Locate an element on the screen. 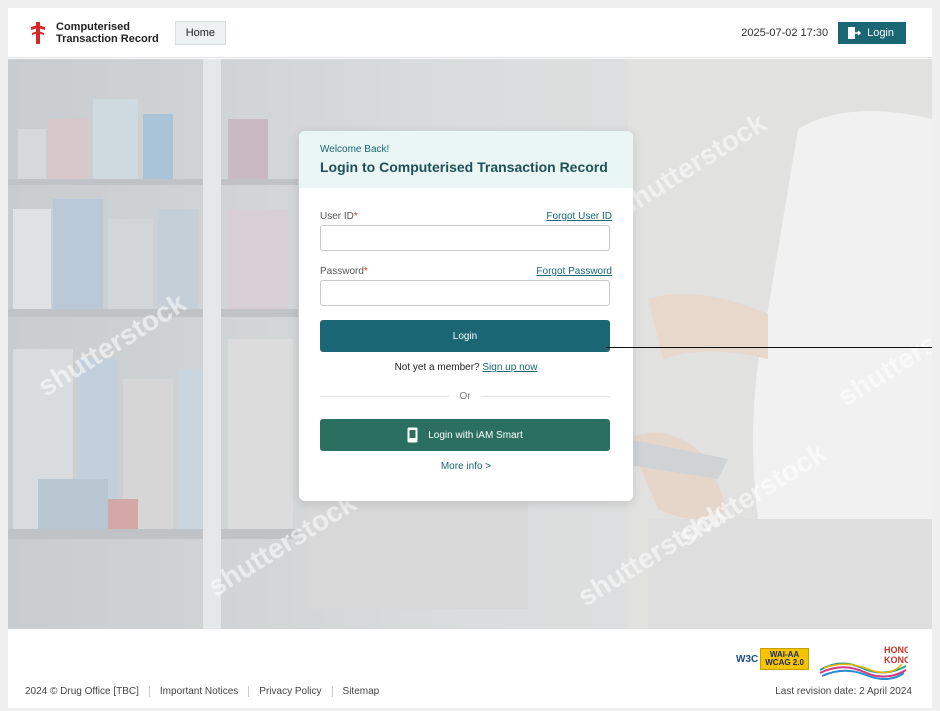 The image size is (940, 711). iam-smart-login-button: Login with iAM Smart is located at coordinates (465, 435).